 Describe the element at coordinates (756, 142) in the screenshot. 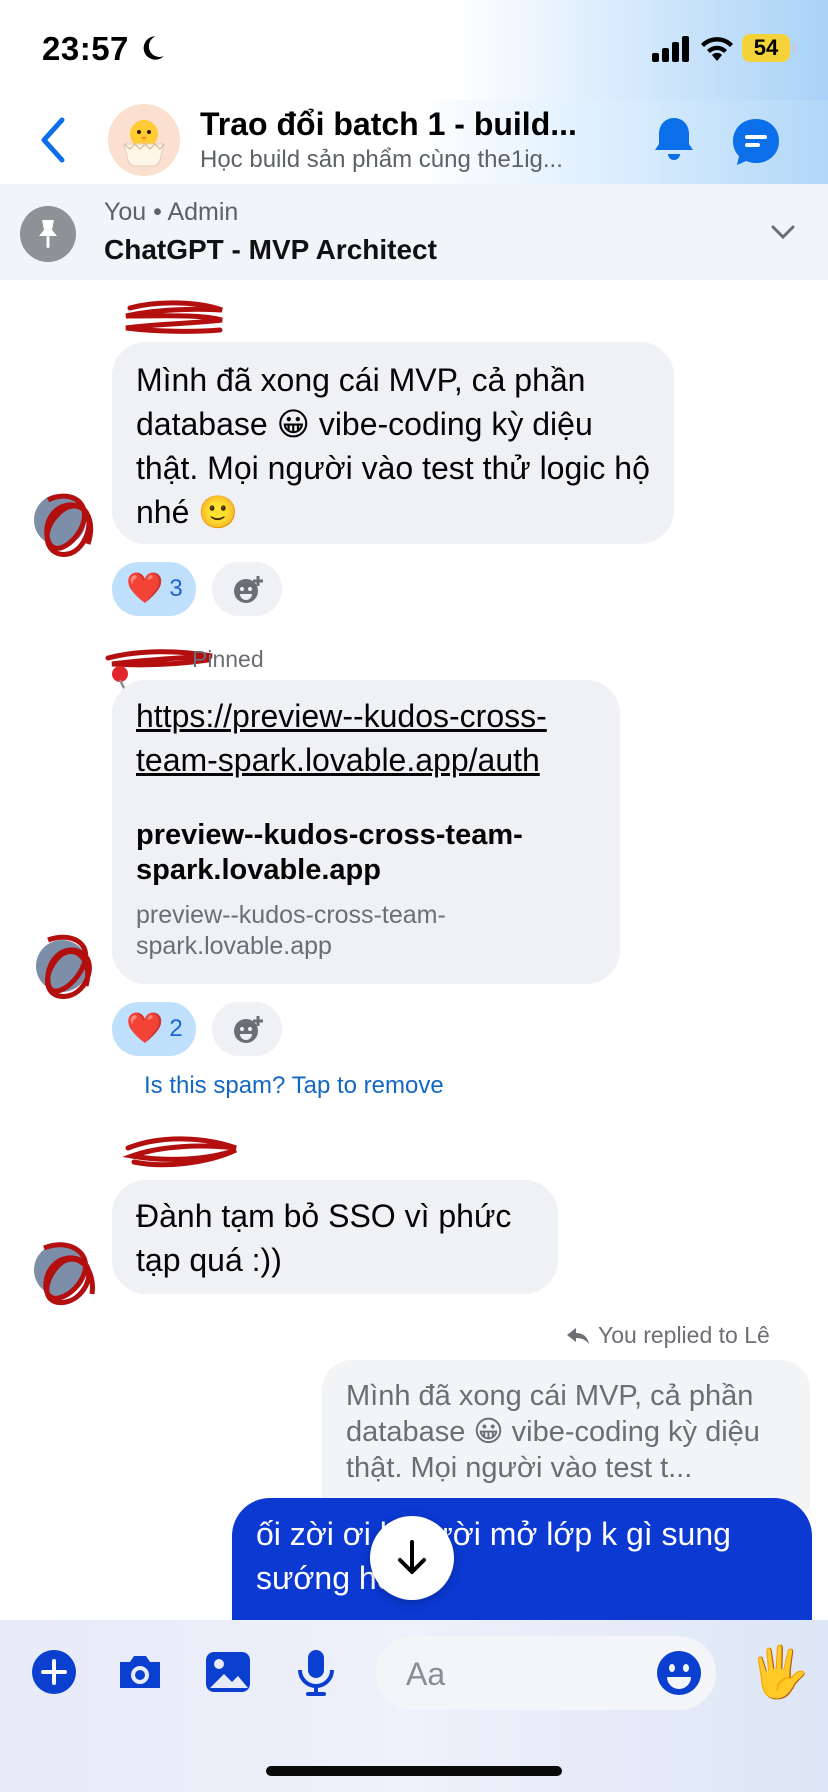

I see `threads-icon` at that location.